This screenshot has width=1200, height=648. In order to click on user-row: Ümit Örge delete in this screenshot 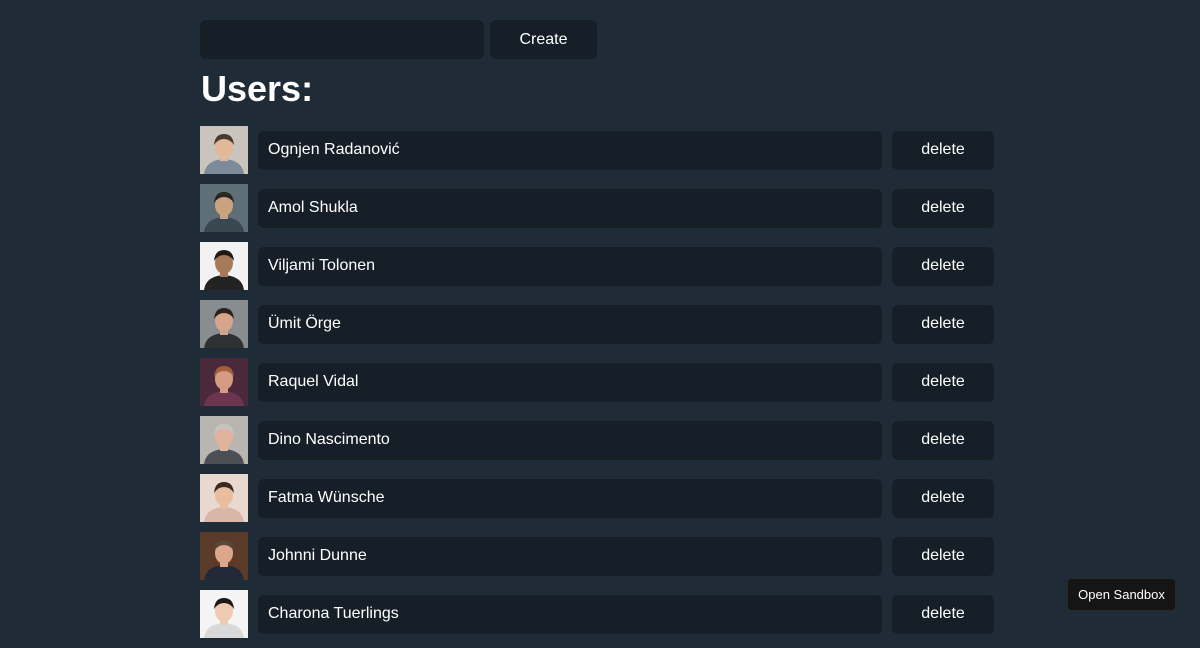, I will do `click(597, 324)`.